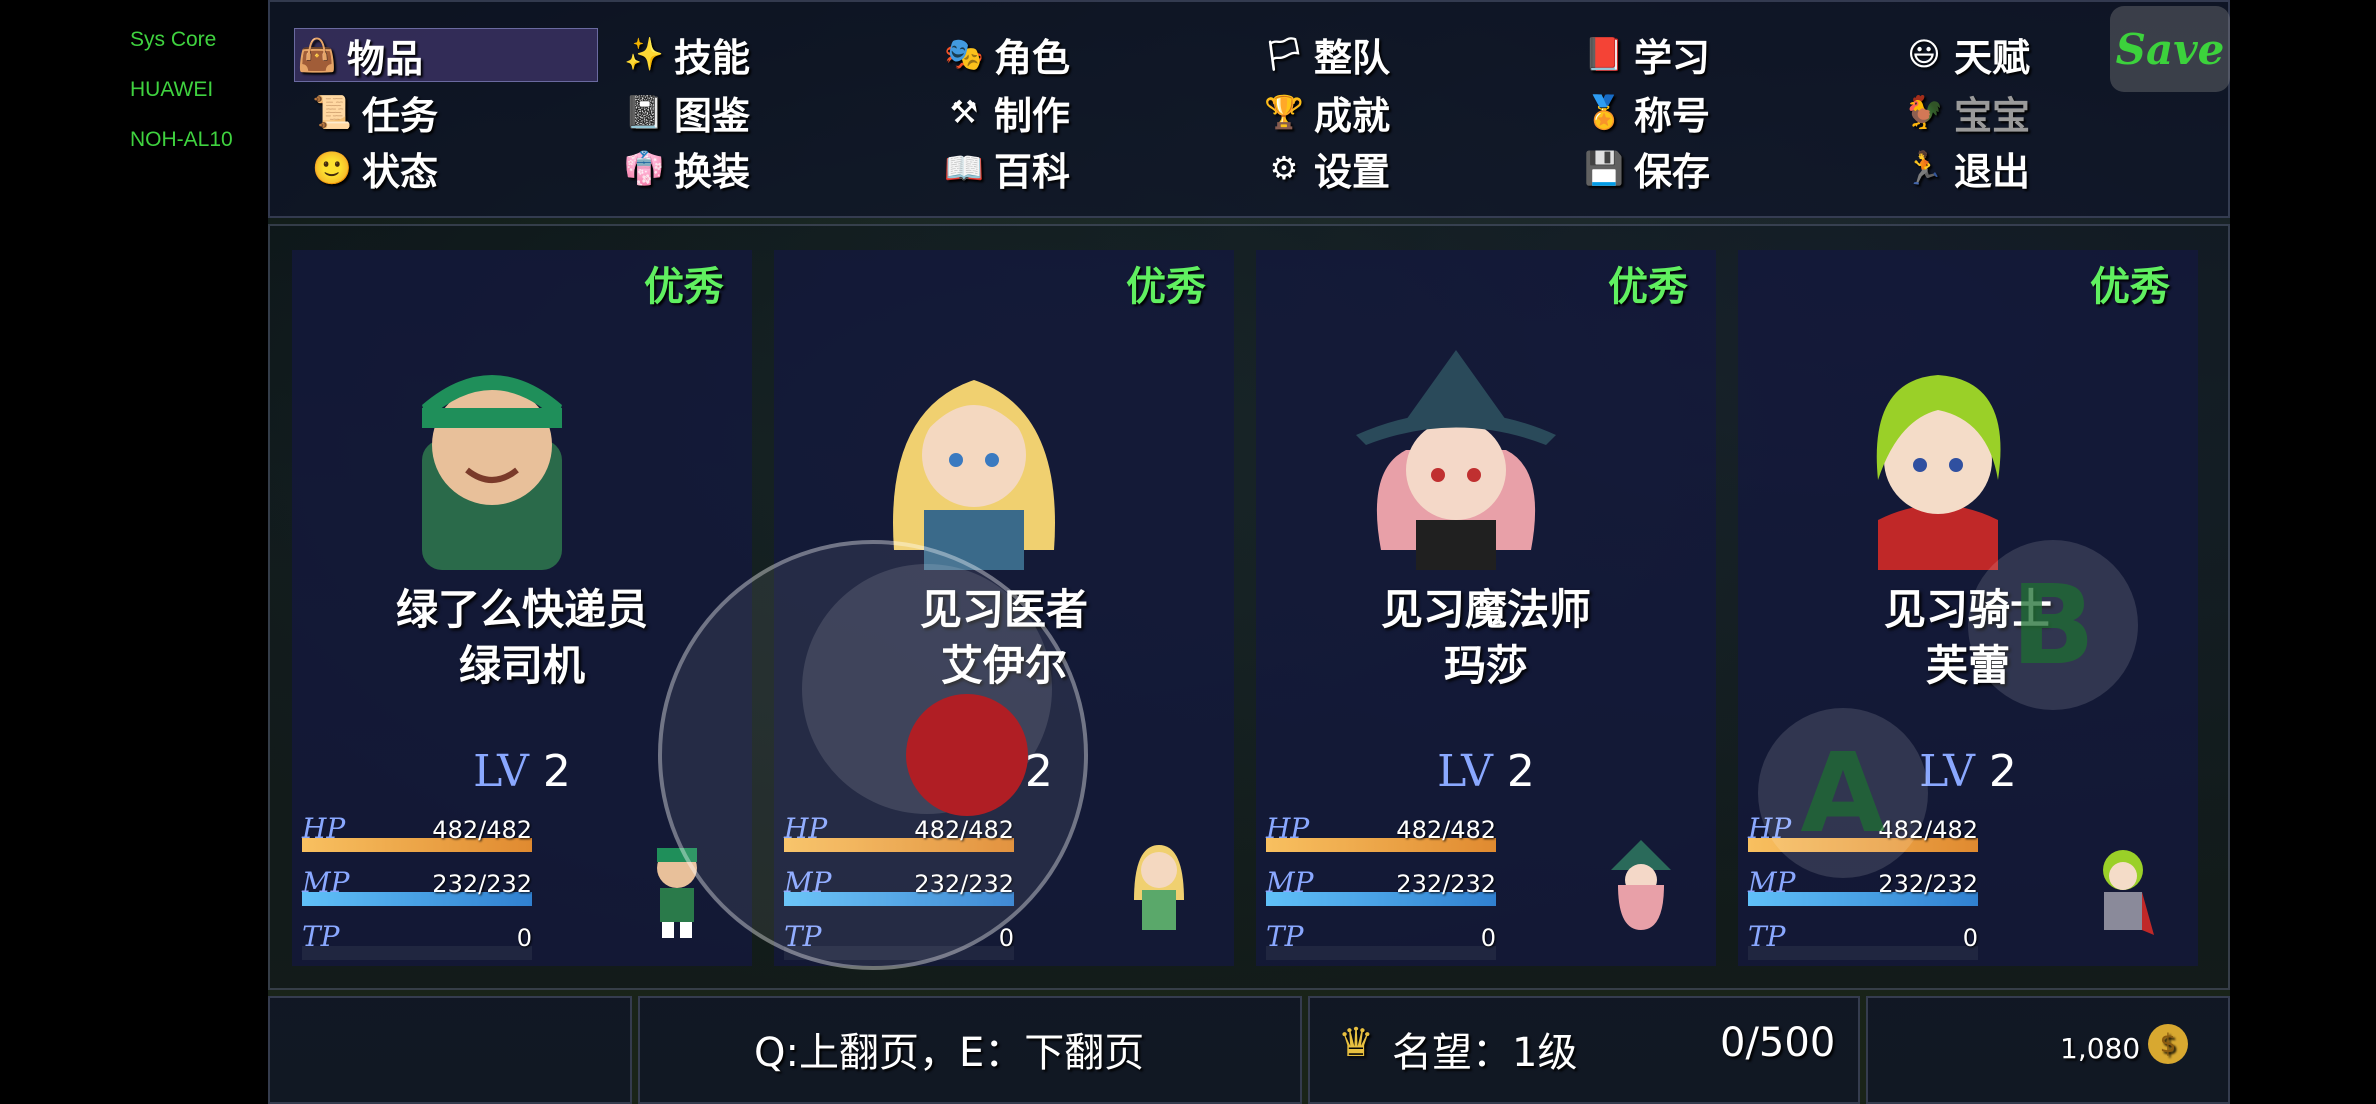 This screenshot has width=2376, height=1104. Describe the element at coordinates (2100, 1048) in the screenshot. I see `gold-amount: 1,080` at that location.